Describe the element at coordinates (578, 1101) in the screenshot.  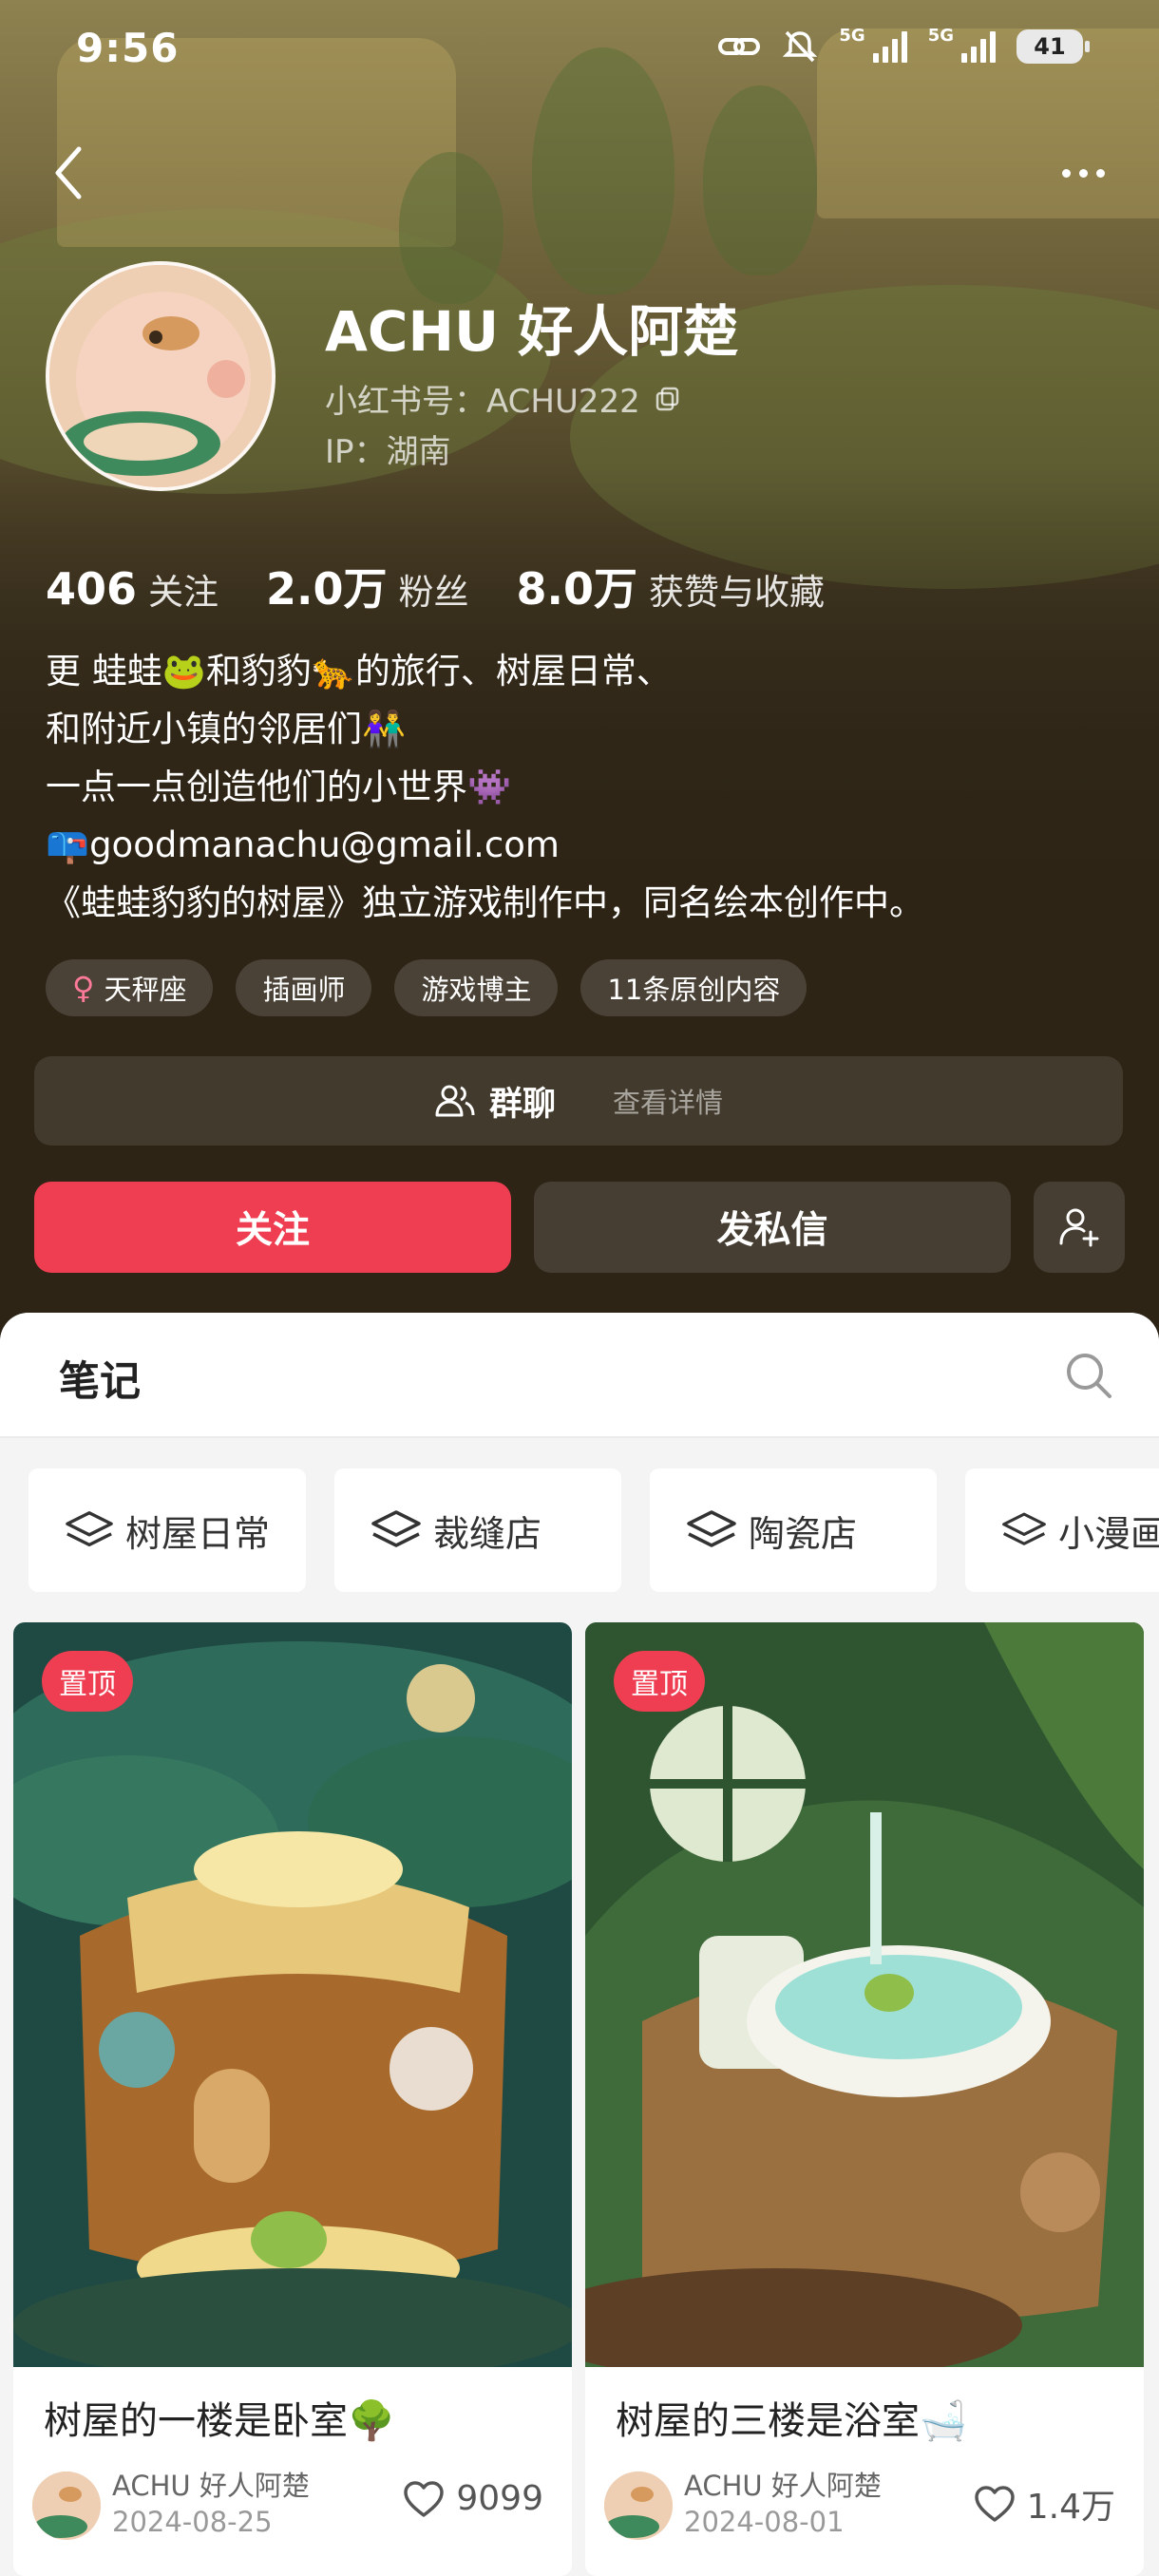
I see `group-chat-bar: 群聊 查看详情` at that location.